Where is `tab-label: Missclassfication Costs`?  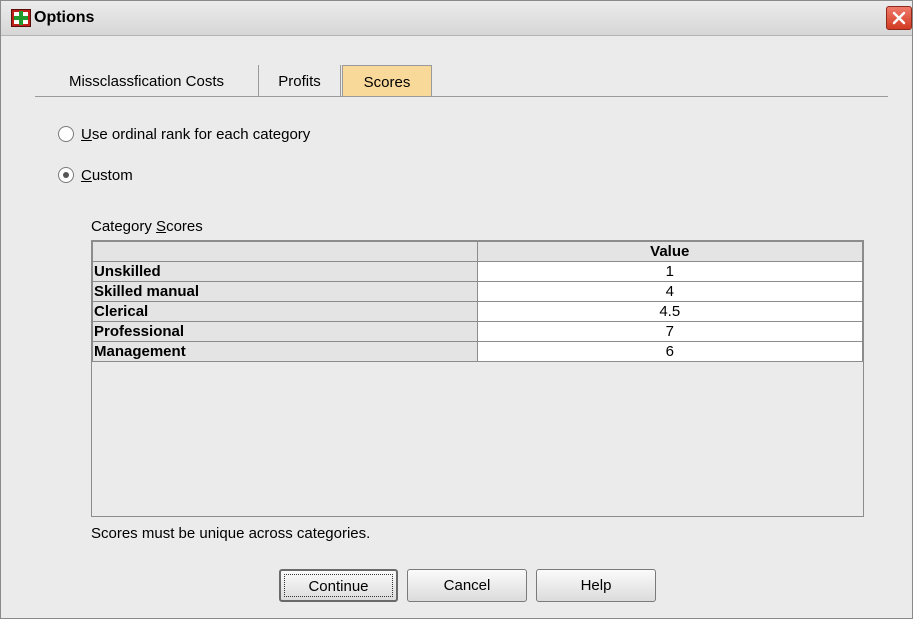 tab-label: Missclassfication Costs is located at coordinates (146, 81).